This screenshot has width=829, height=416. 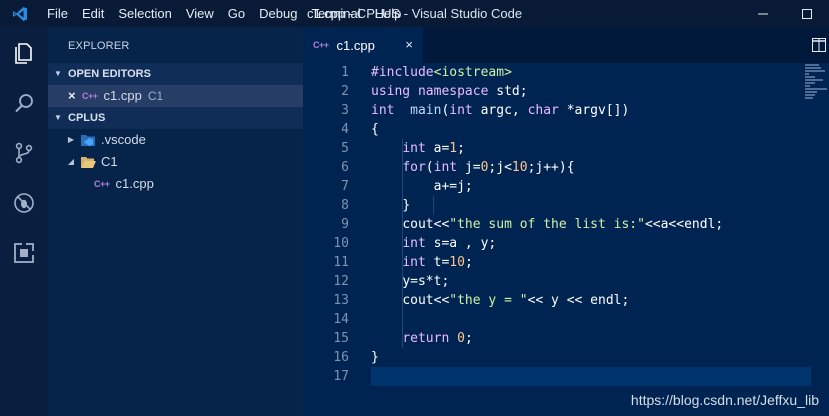 What do you see at coordinates (144, 13) in the screenshot?
I see `menu-selection: Selection` at bounding box center [144, 13].